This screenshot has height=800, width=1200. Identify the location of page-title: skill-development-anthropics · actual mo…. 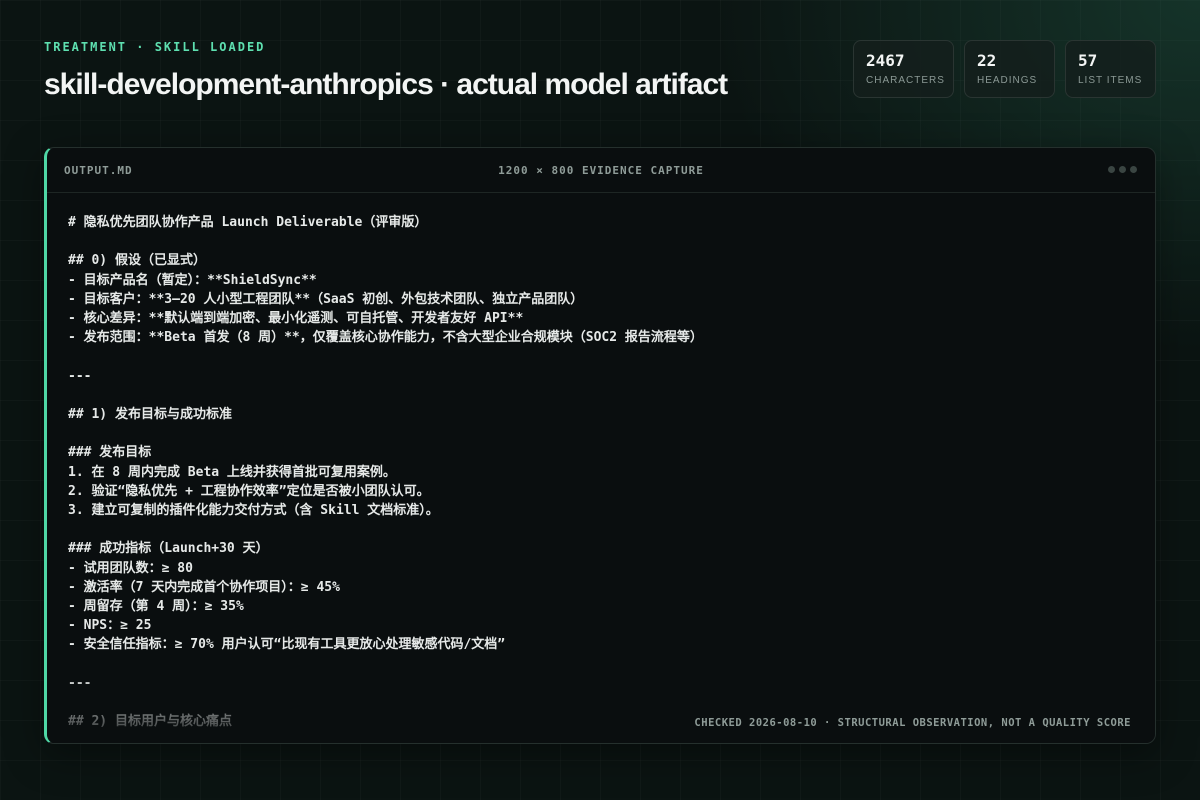
(386, 84).